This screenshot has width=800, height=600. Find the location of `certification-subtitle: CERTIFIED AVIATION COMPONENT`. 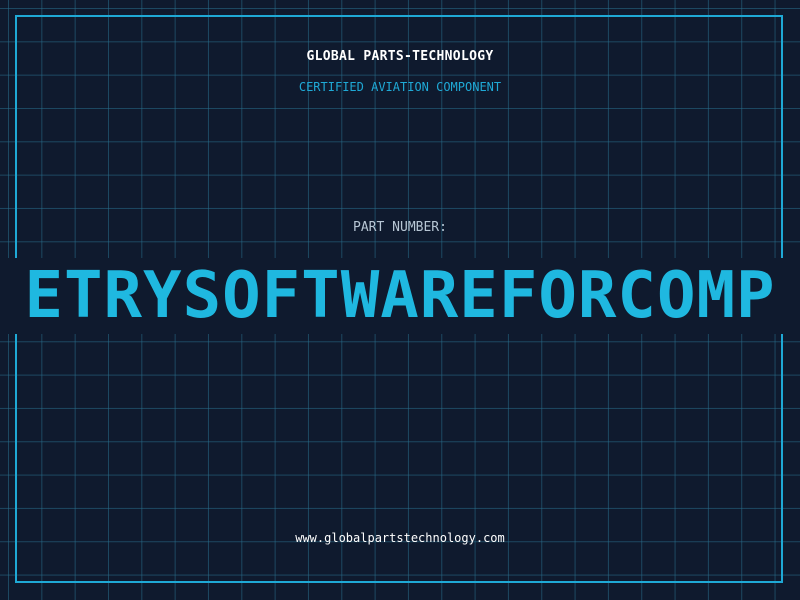

certification-subtitle: CERTIFIED AVIATION COMPONENT is located at coordinates (400, 87).